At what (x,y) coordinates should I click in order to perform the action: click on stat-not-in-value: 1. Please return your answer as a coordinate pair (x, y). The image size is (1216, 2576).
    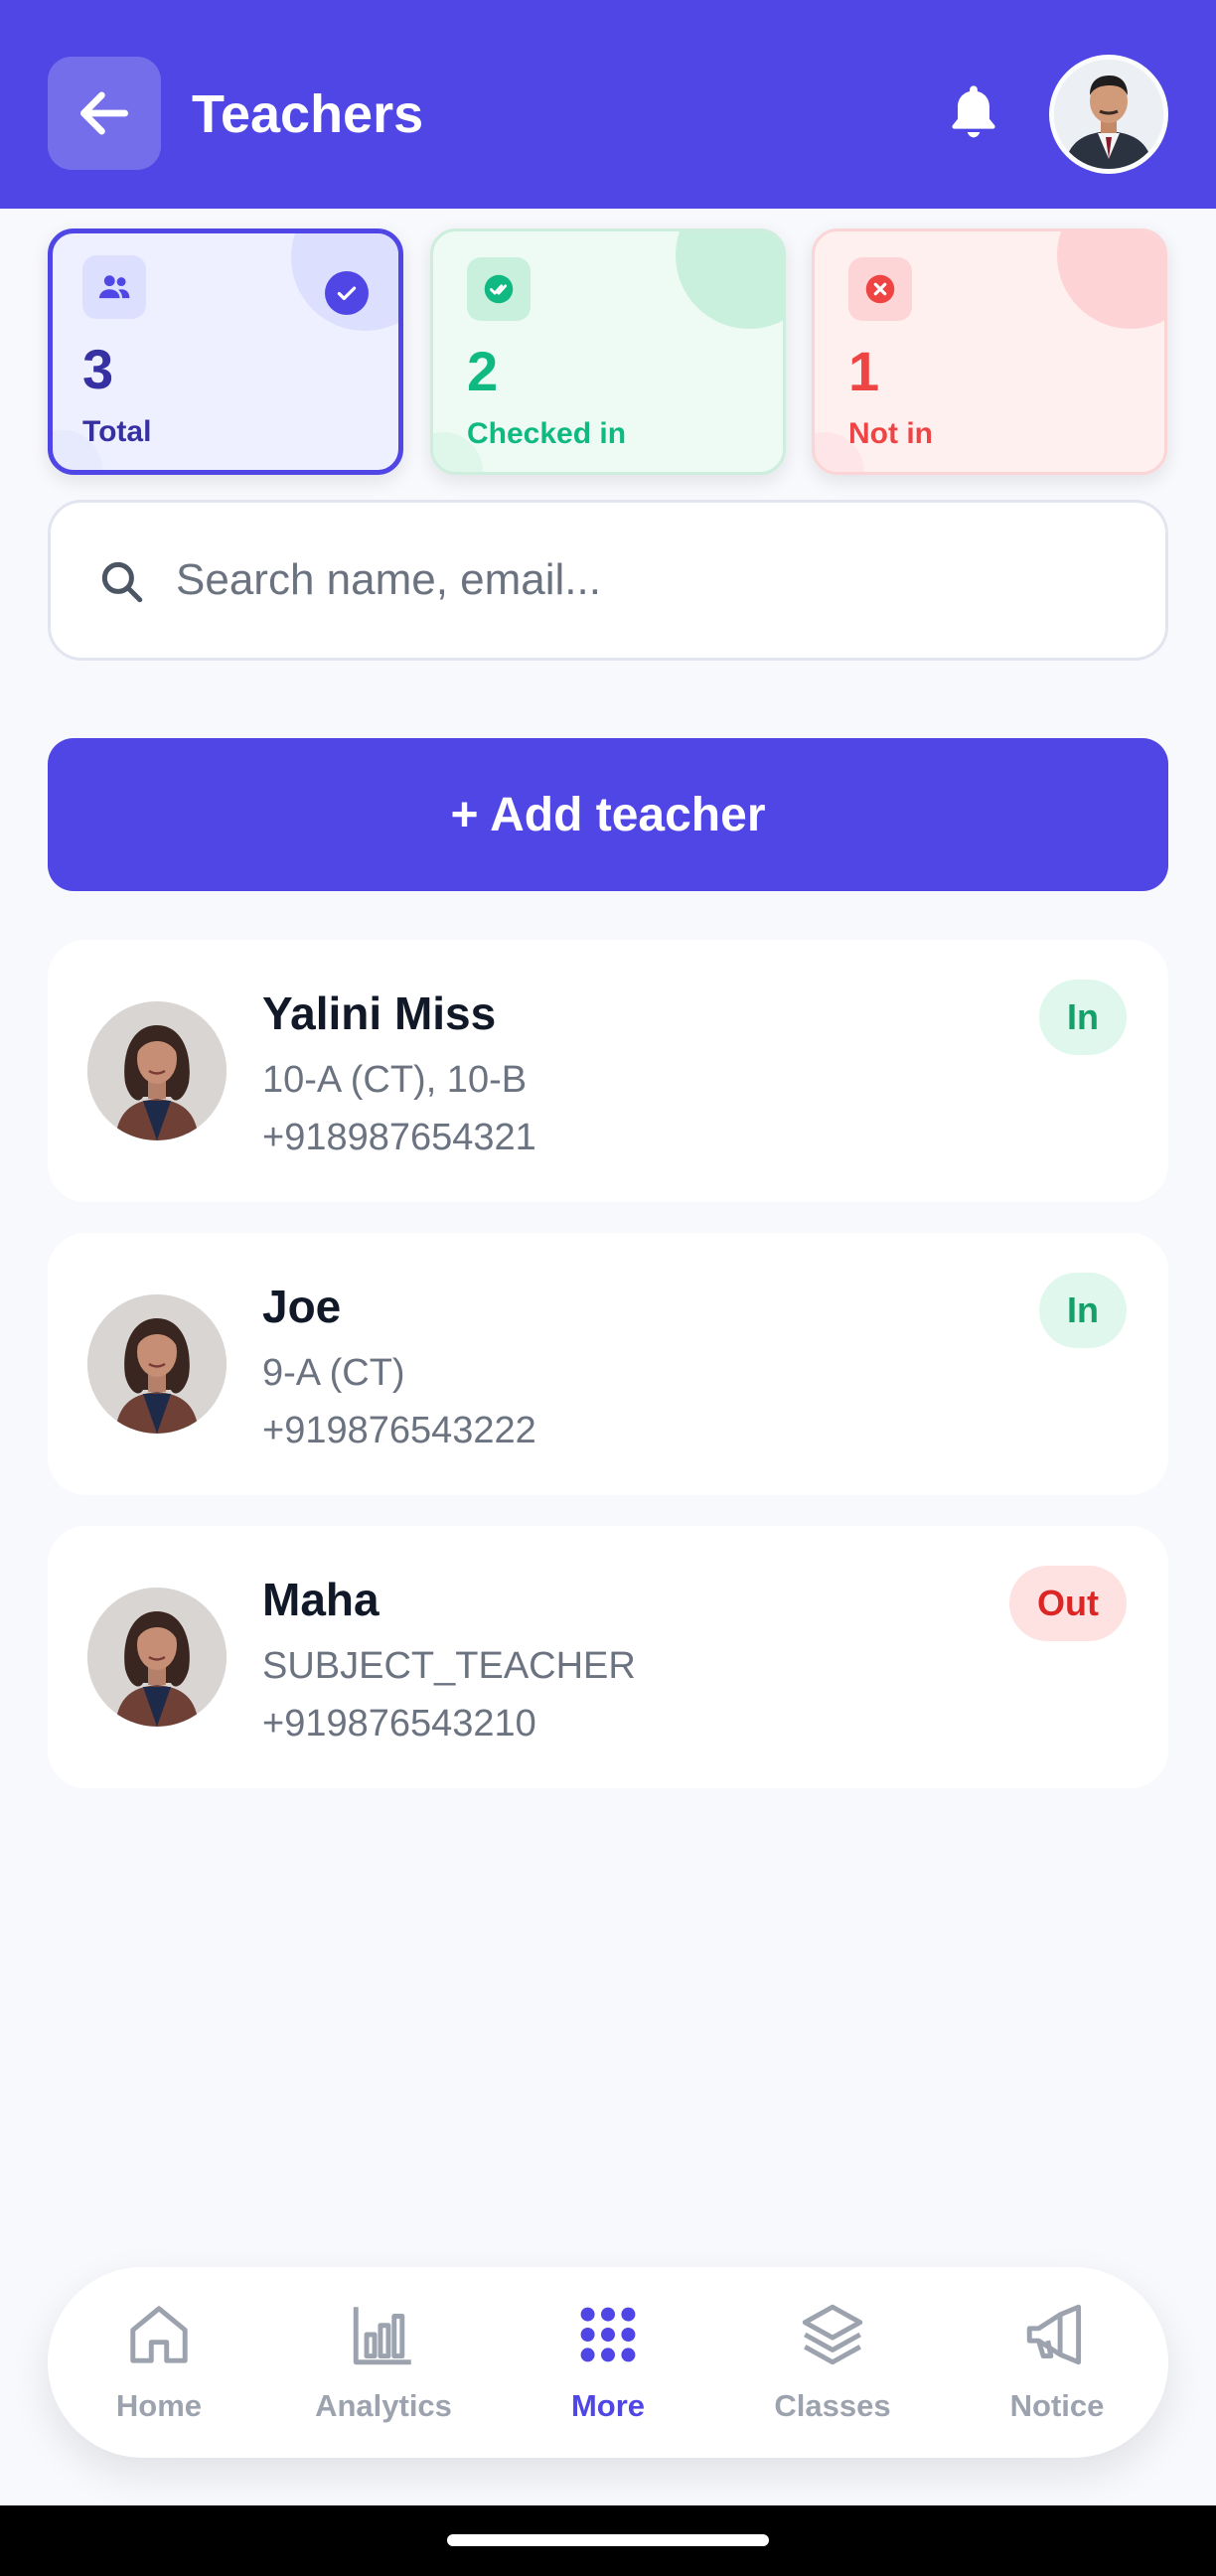
    Looking at the image, I should click on (864, 371).